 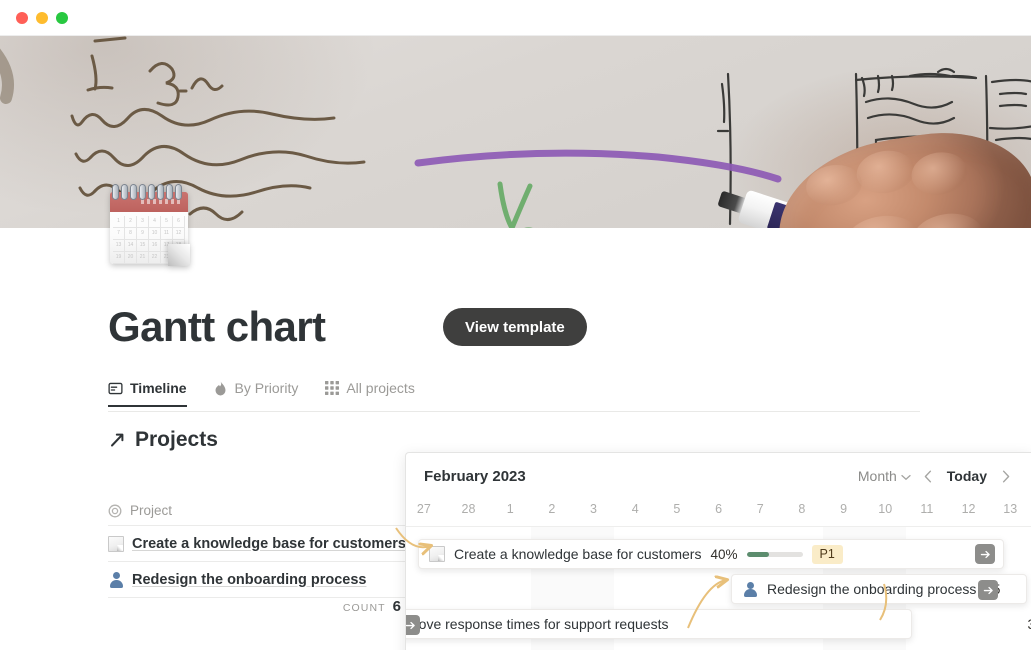 What do you see at coordinates (906, 476) in the screenshot?
I see `chevron-down-icon` at bounding box center [906, 476].